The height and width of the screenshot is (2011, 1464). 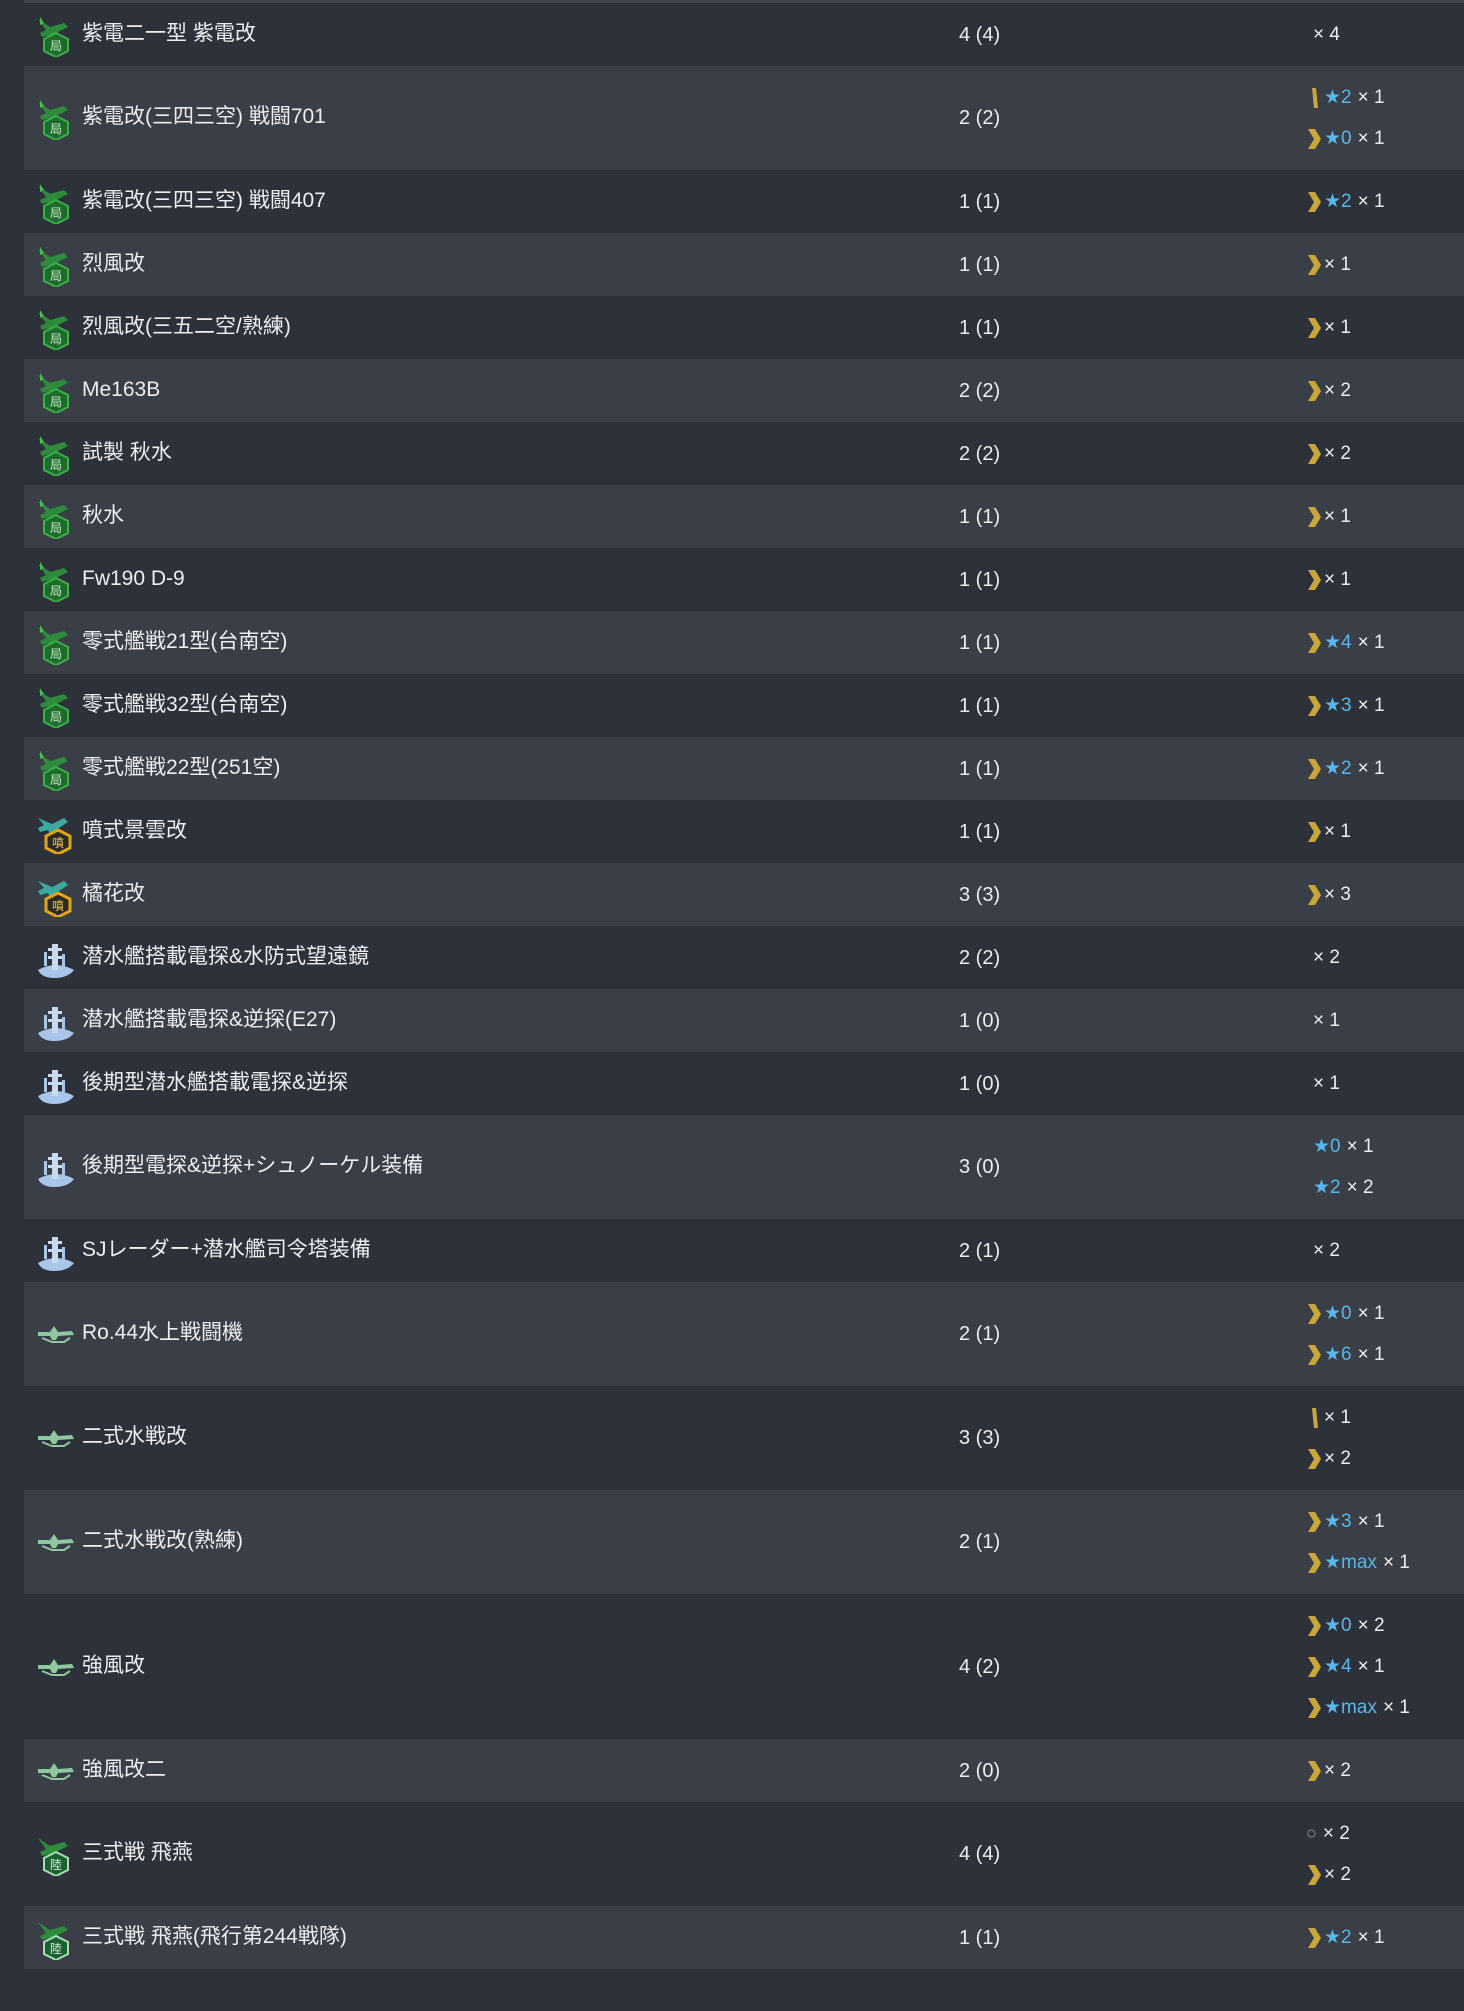 I want to click on detail-line: ★max × 1, so click(x=1358, y=1562).